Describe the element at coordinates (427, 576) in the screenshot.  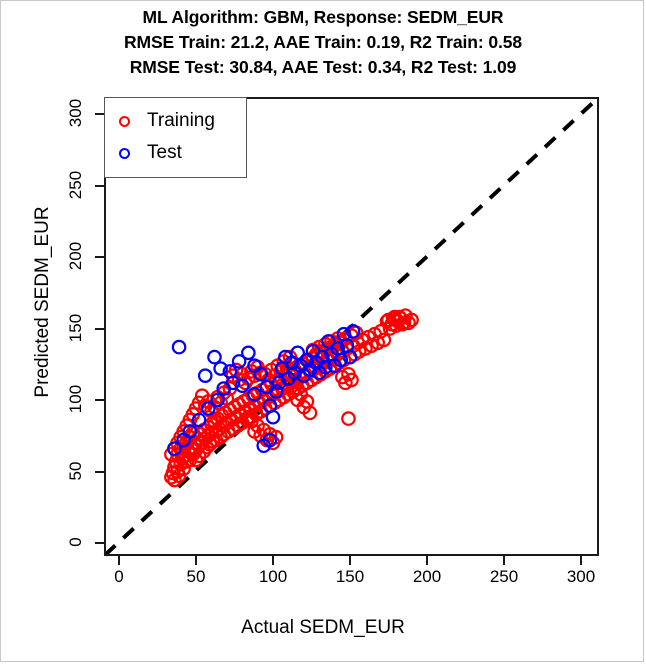
I see `x-axis-tick-label: 200` at that location.